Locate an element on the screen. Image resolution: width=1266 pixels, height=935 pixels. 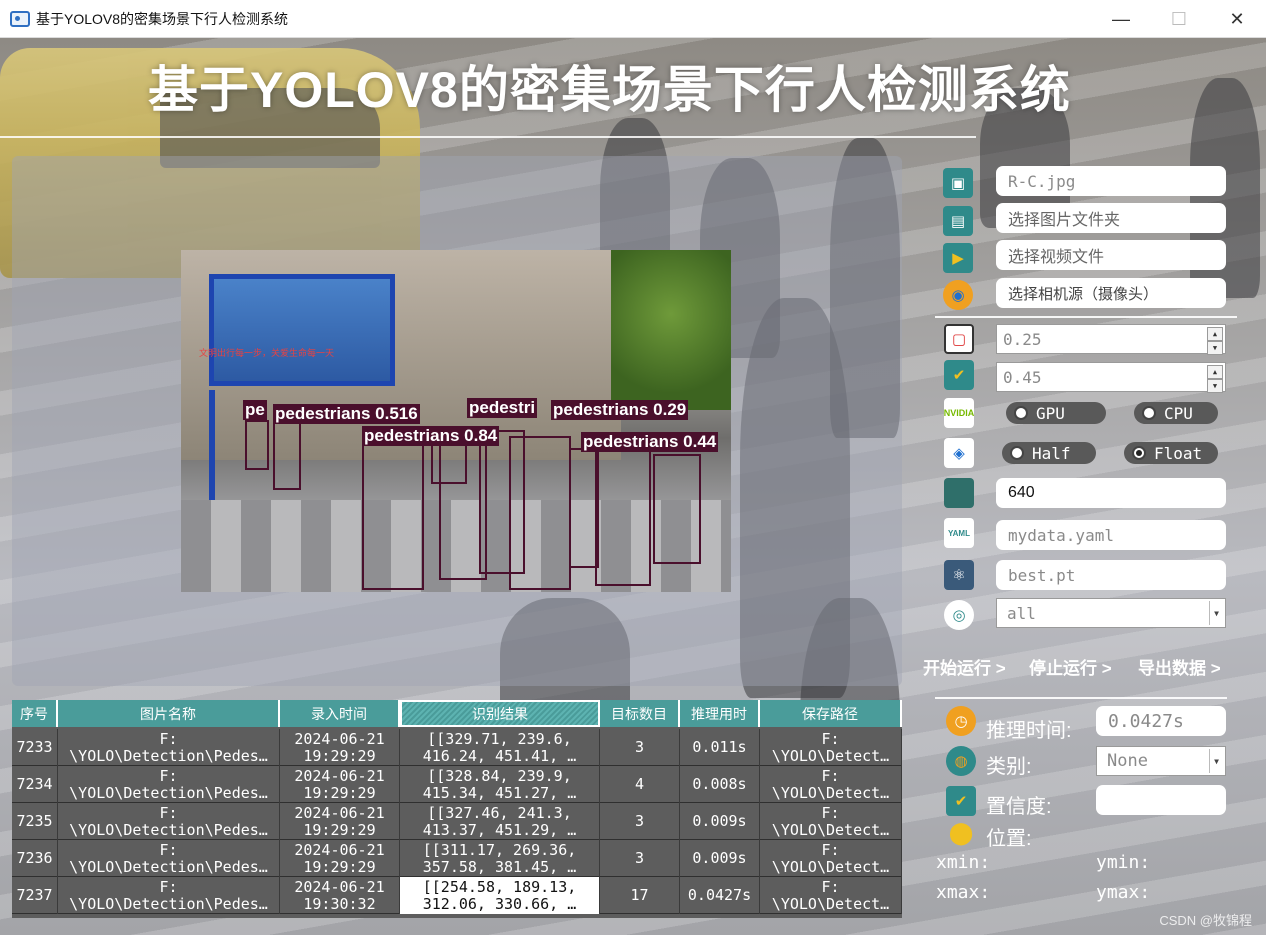
ymin-label: ymin: is located at coordinates (1123, 862).